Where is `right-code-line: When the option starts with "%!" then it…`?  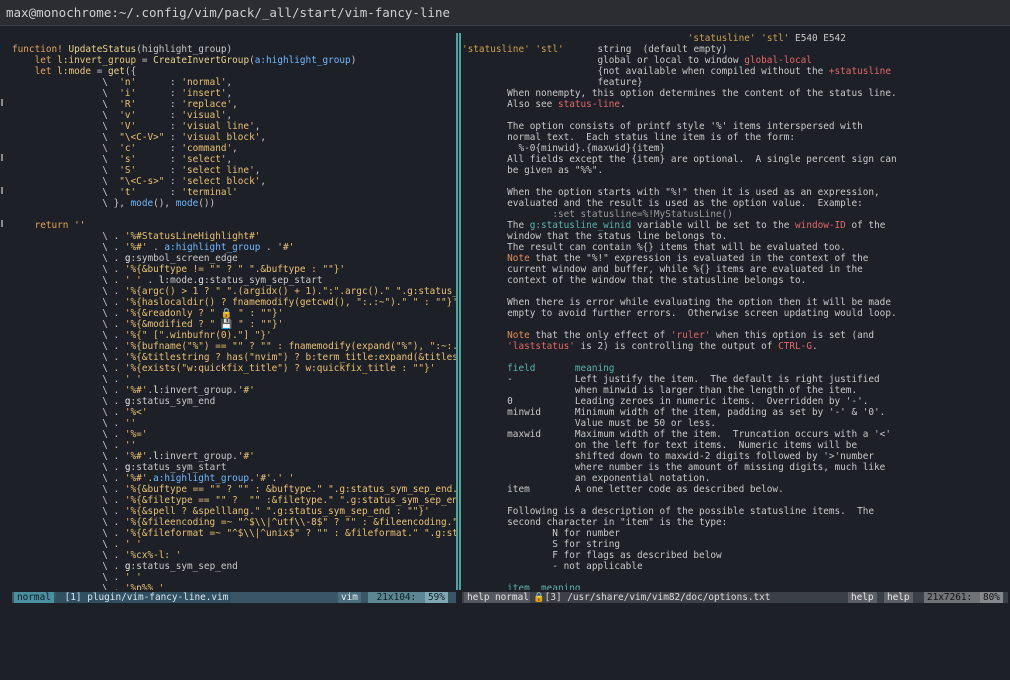 right-code-line: When the option starts with "%!" then it… is located at coordinates (736, 192).